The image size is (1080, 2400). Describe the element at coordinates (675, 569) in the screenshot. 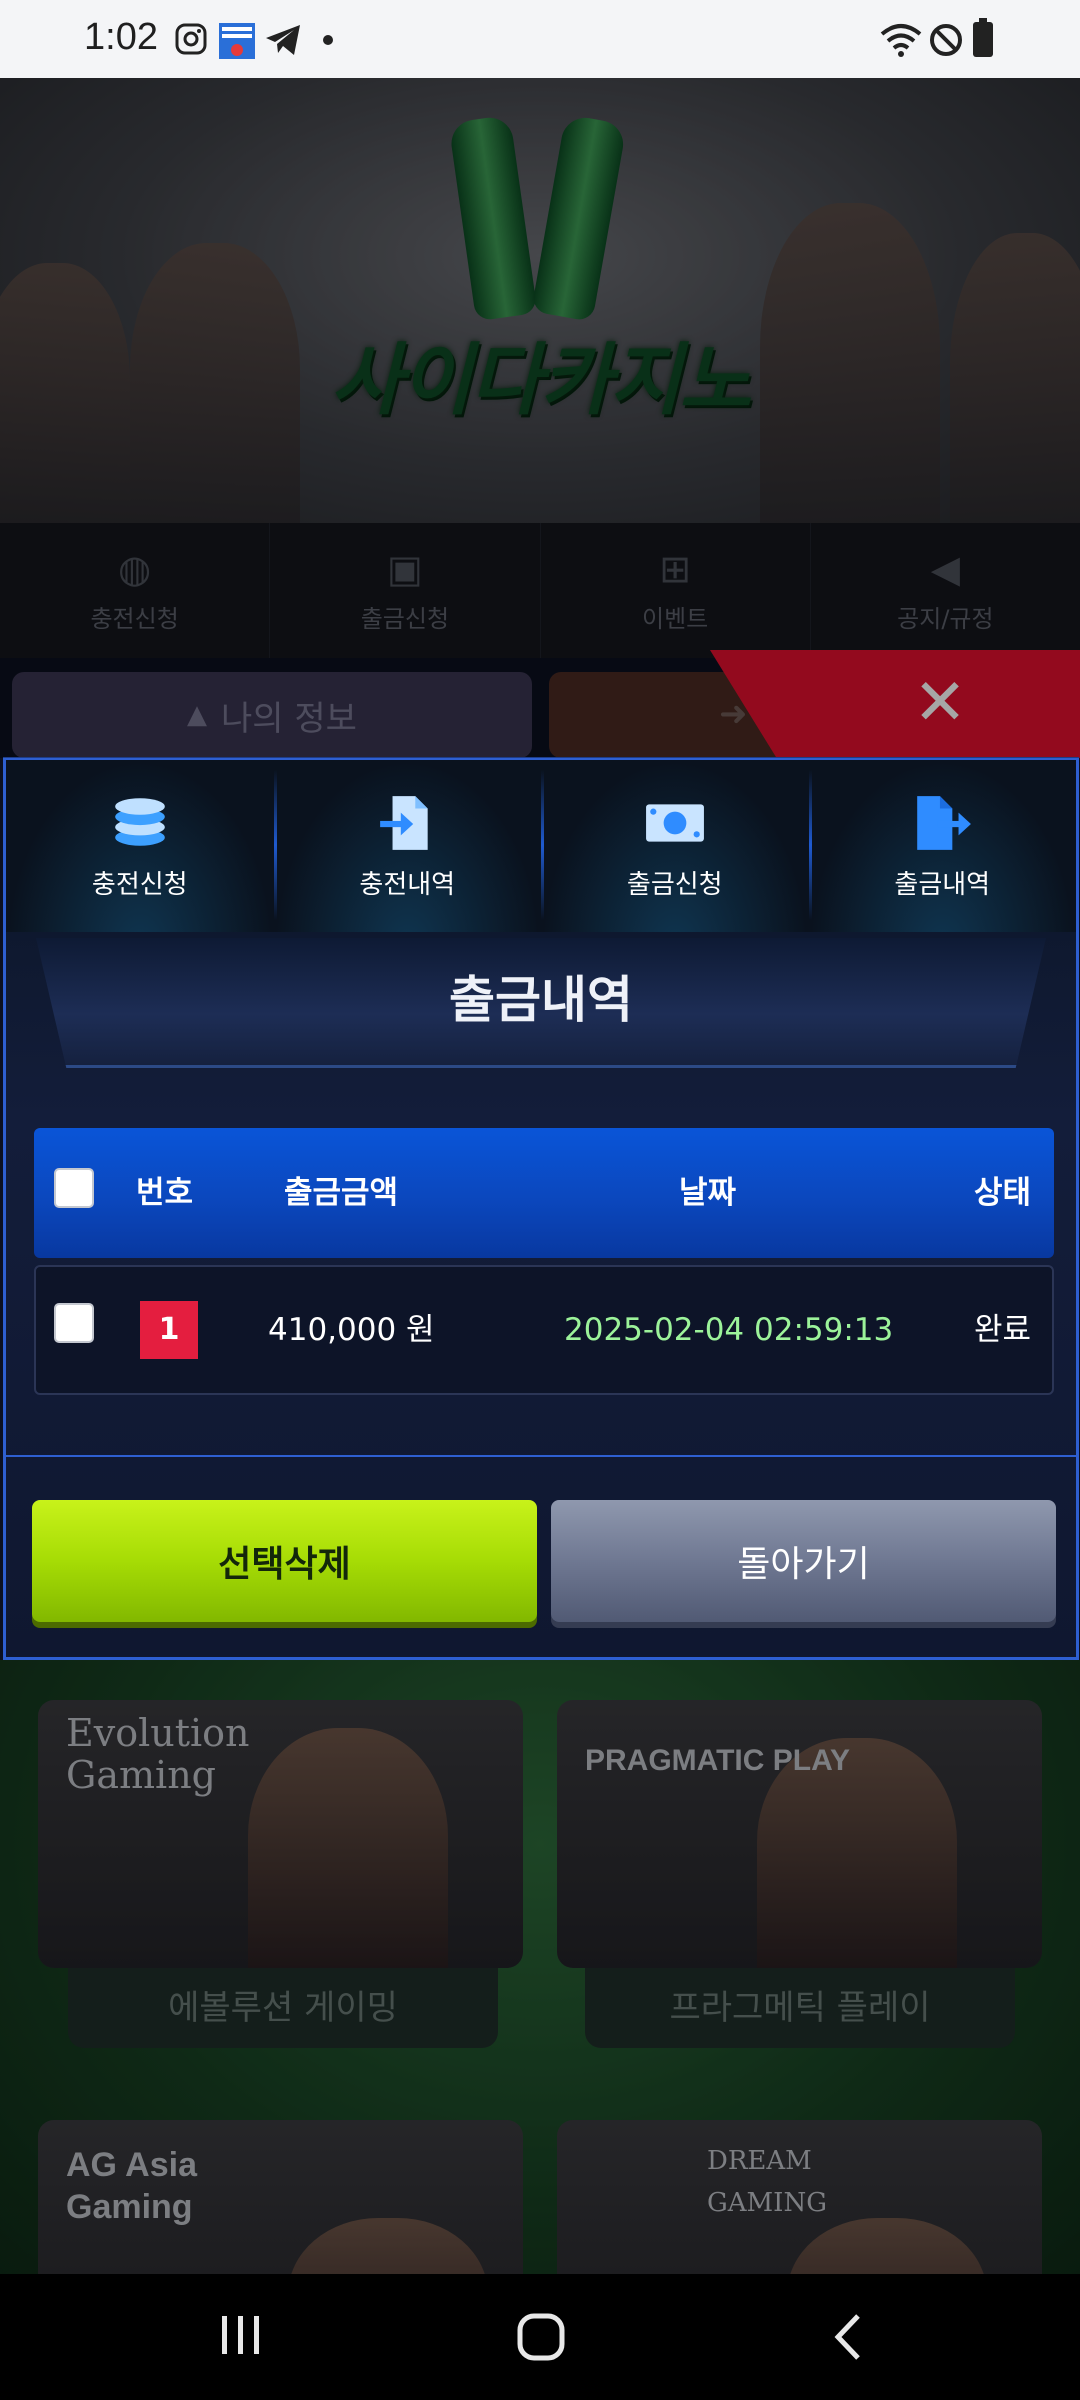

I see `gift-icon: ⊞` at that location.